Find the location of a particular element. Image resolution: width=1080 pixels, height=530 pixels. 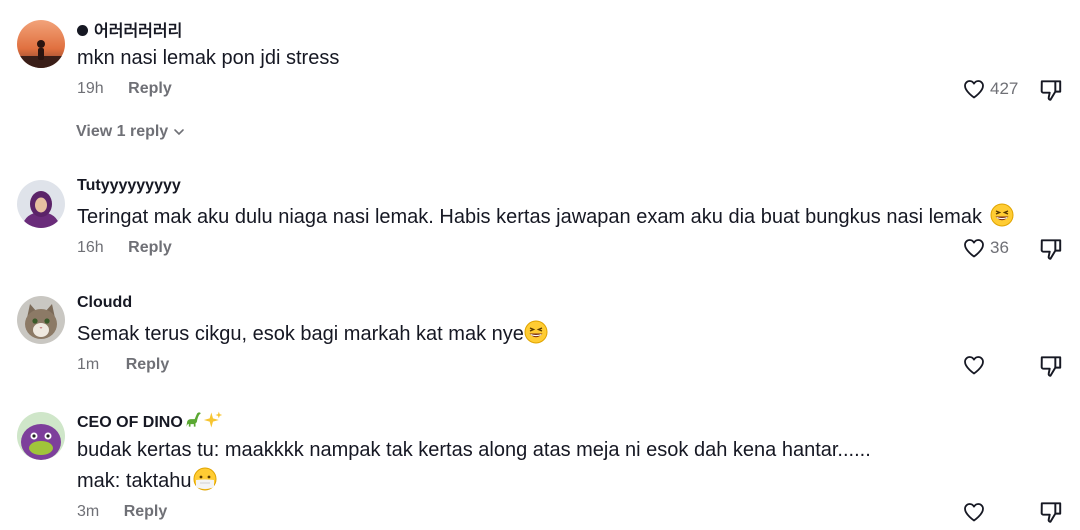

sauropod-emoji is located at coordinates (193, 419).